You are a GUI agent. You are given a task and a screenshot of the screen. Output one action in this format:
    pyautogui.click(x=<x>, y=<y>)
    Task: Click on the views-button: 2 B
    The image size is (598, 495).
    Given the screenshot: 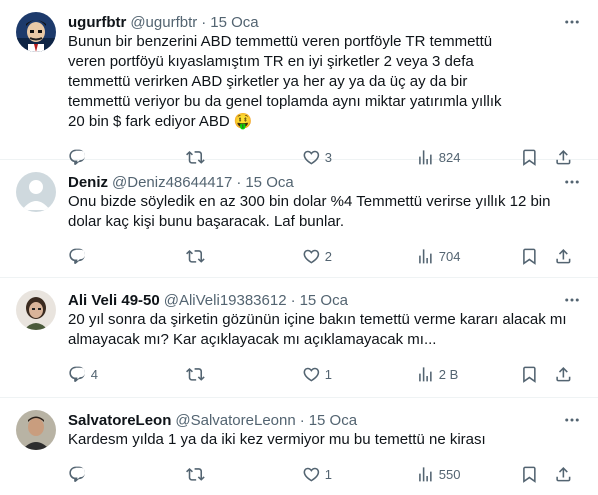 What is the action you would take?
    pyautogui.click(x=468, y=374)
    